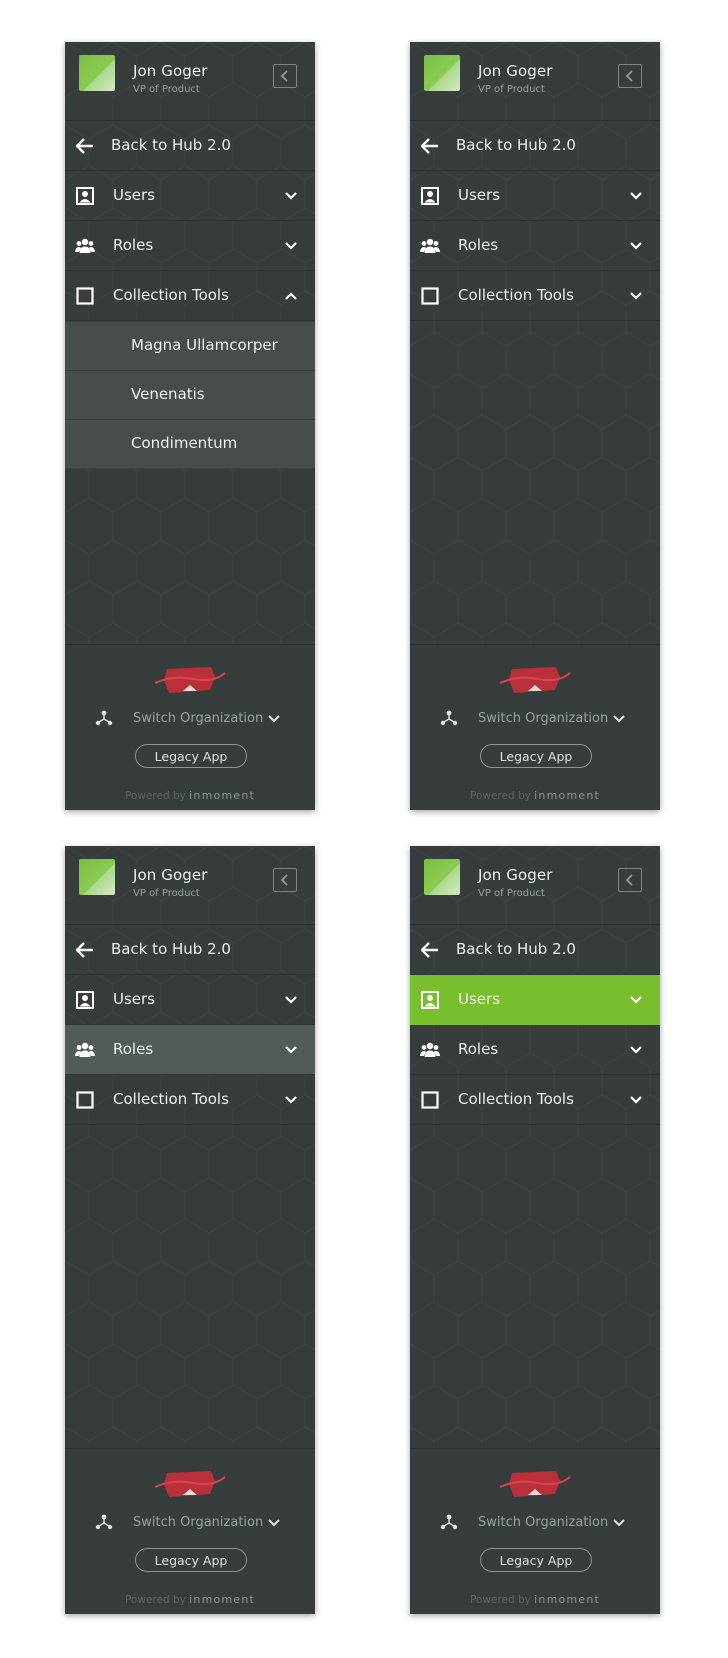 The height and width of the screenshot is (1658, 728). I want to click on submenu-item: Venenatis, so click(190, 395).